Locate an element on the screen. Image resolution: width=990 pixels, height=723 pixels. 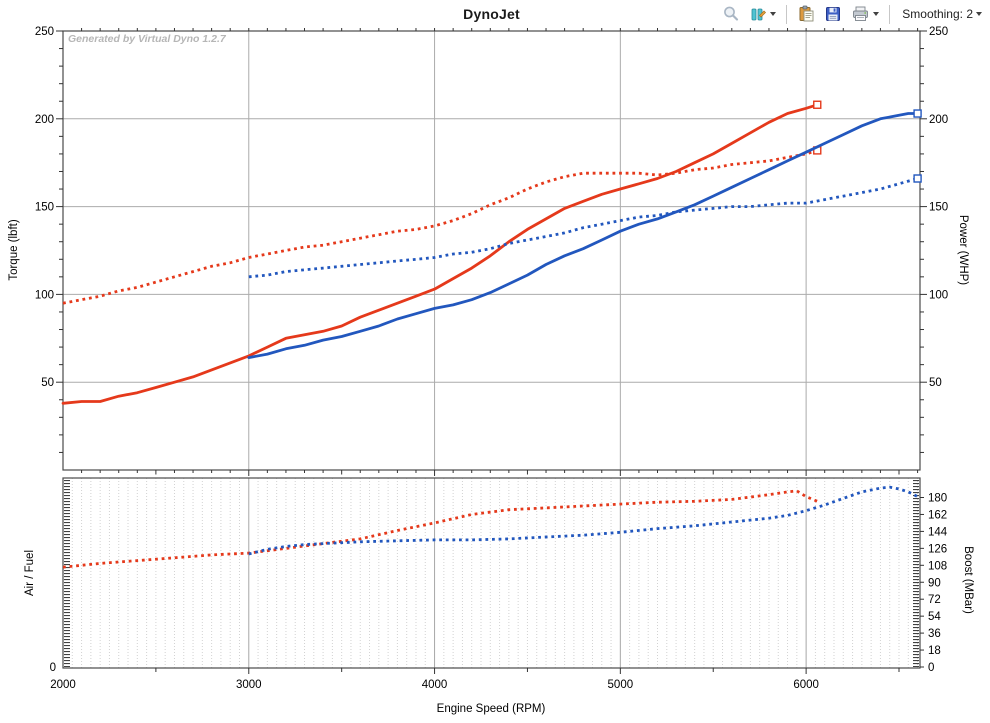
torque-tick-label: 200 is located at coordinates (44, 120).